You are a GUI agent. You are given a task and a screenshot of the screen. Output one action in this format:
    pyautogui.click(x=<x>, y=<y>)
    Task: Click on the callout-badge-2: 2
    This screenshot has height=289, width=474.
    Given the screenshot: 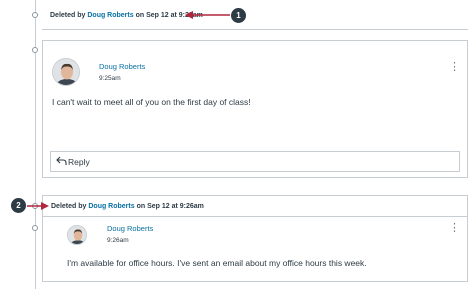 What is the action you would take?
    pyautogui.click(x=18, y=205)
    